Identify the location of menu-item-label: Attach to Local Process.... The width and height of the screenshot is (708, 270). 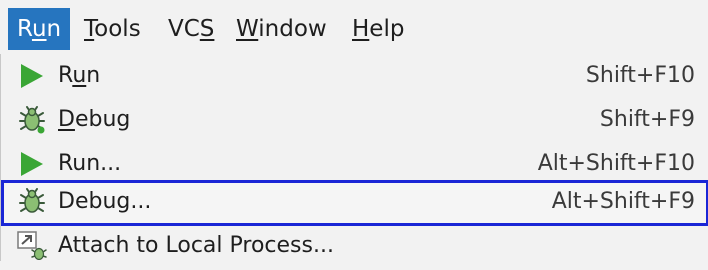
(196, 245).